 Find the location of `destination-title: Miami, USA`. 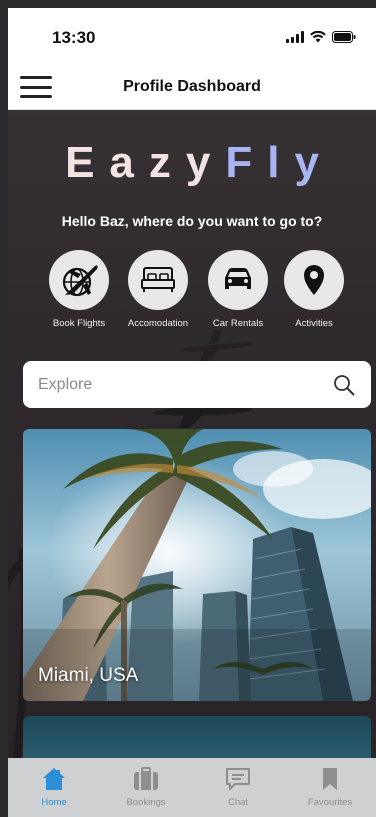

destination-title: Miami, USA is located at coordinates (88, 675).